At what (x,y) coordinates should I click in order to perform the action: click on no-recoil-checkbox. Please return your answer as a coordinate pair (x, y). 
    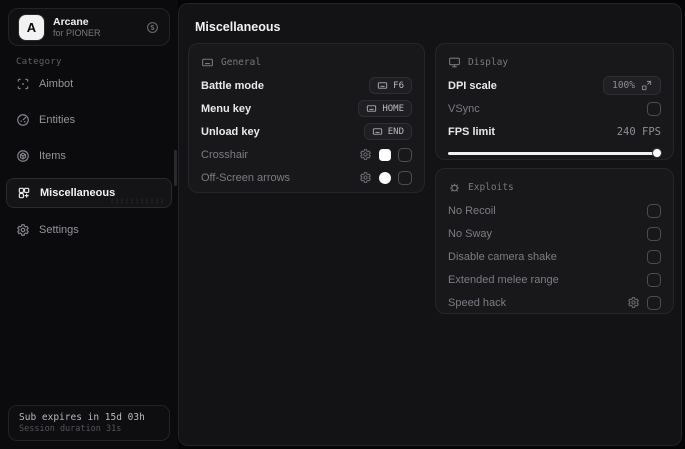
    Looking at the image, I should click on (654, 210).